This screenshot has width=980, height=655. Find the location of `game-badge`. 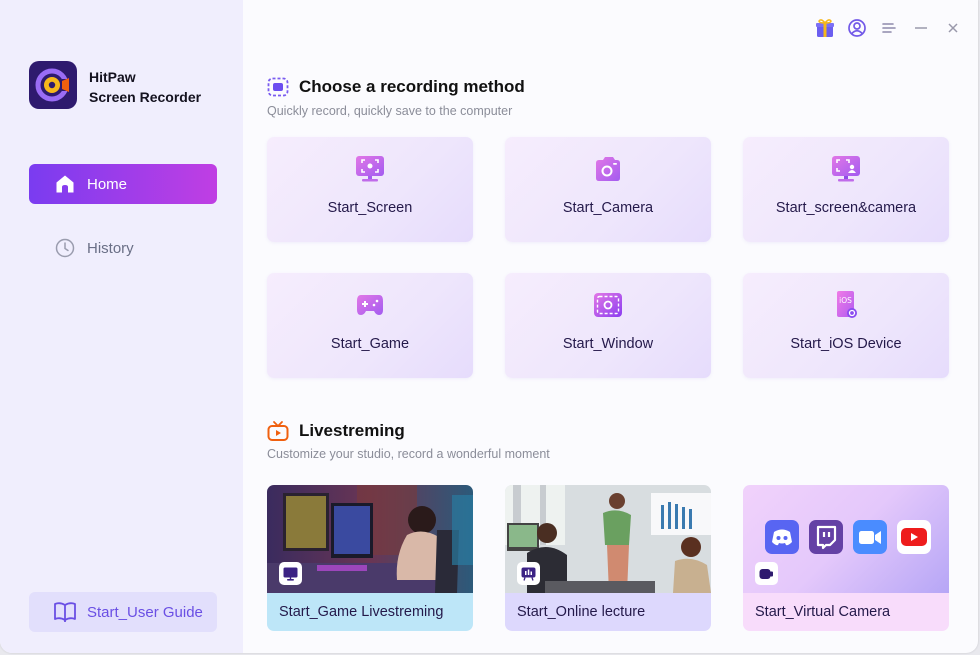

game-badge is located at coordinates (290, 573).